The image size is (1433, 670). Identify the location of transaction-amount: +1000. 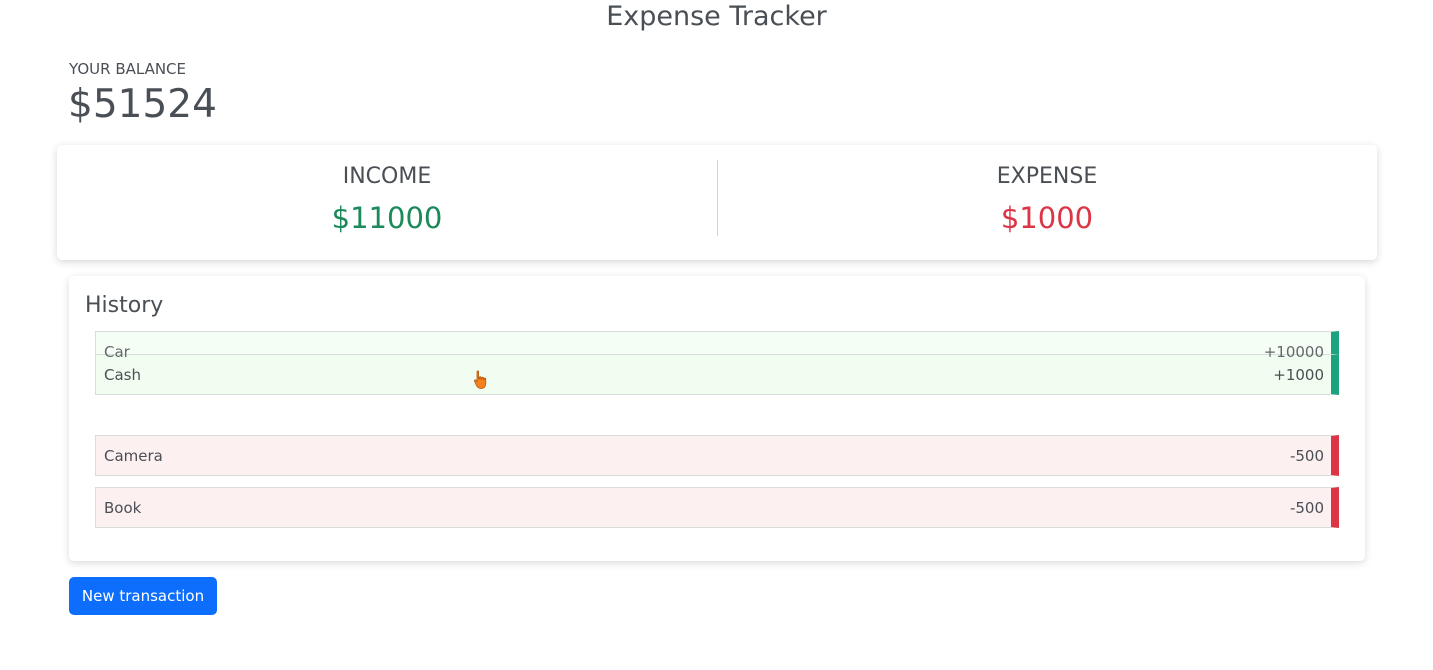
(1298, 375).